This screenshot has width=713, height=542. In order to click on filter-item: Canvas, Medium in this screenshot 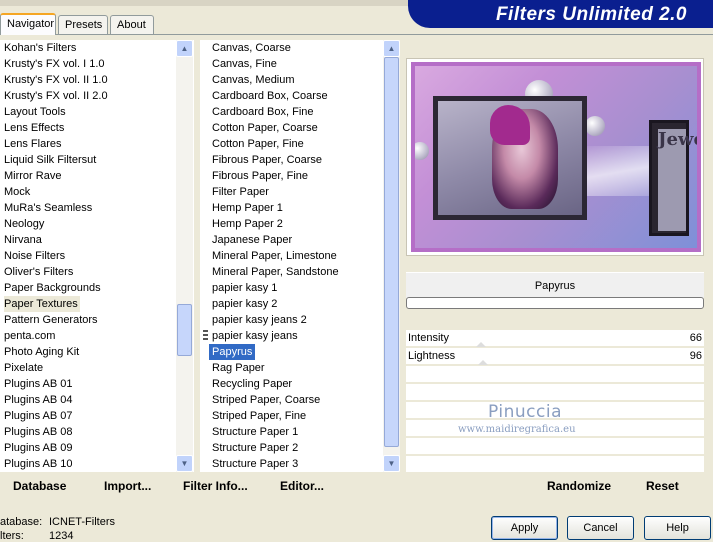, I will do `click(253, 80)`.